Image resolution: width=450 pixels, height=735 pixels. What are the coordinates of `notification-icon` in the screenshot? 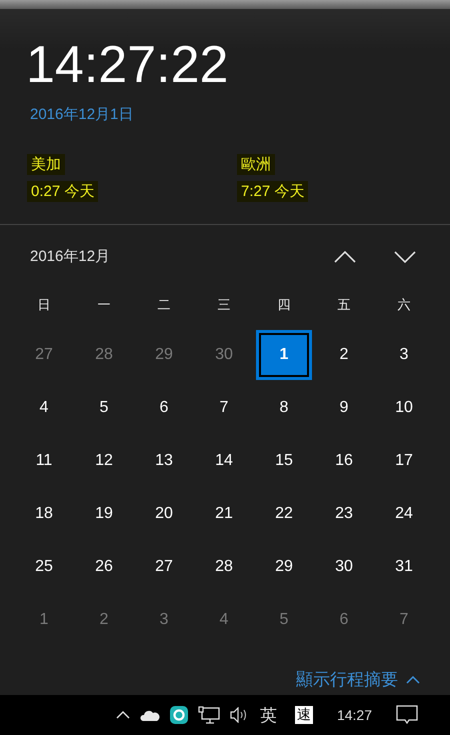 It's located at (407, 715).